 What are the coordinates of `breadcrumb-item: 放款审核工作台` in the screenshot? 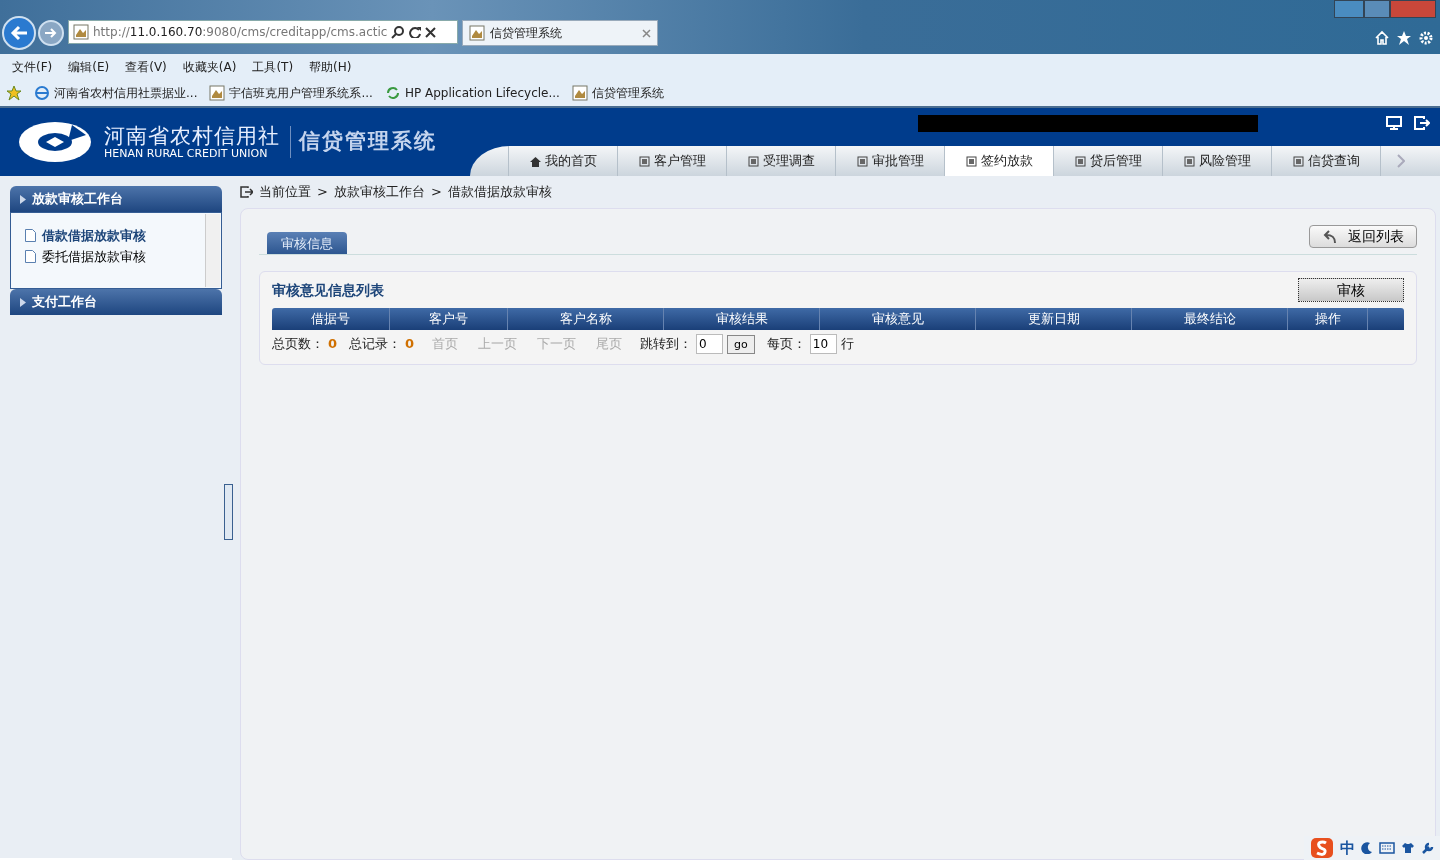 It's located at (379, 192).